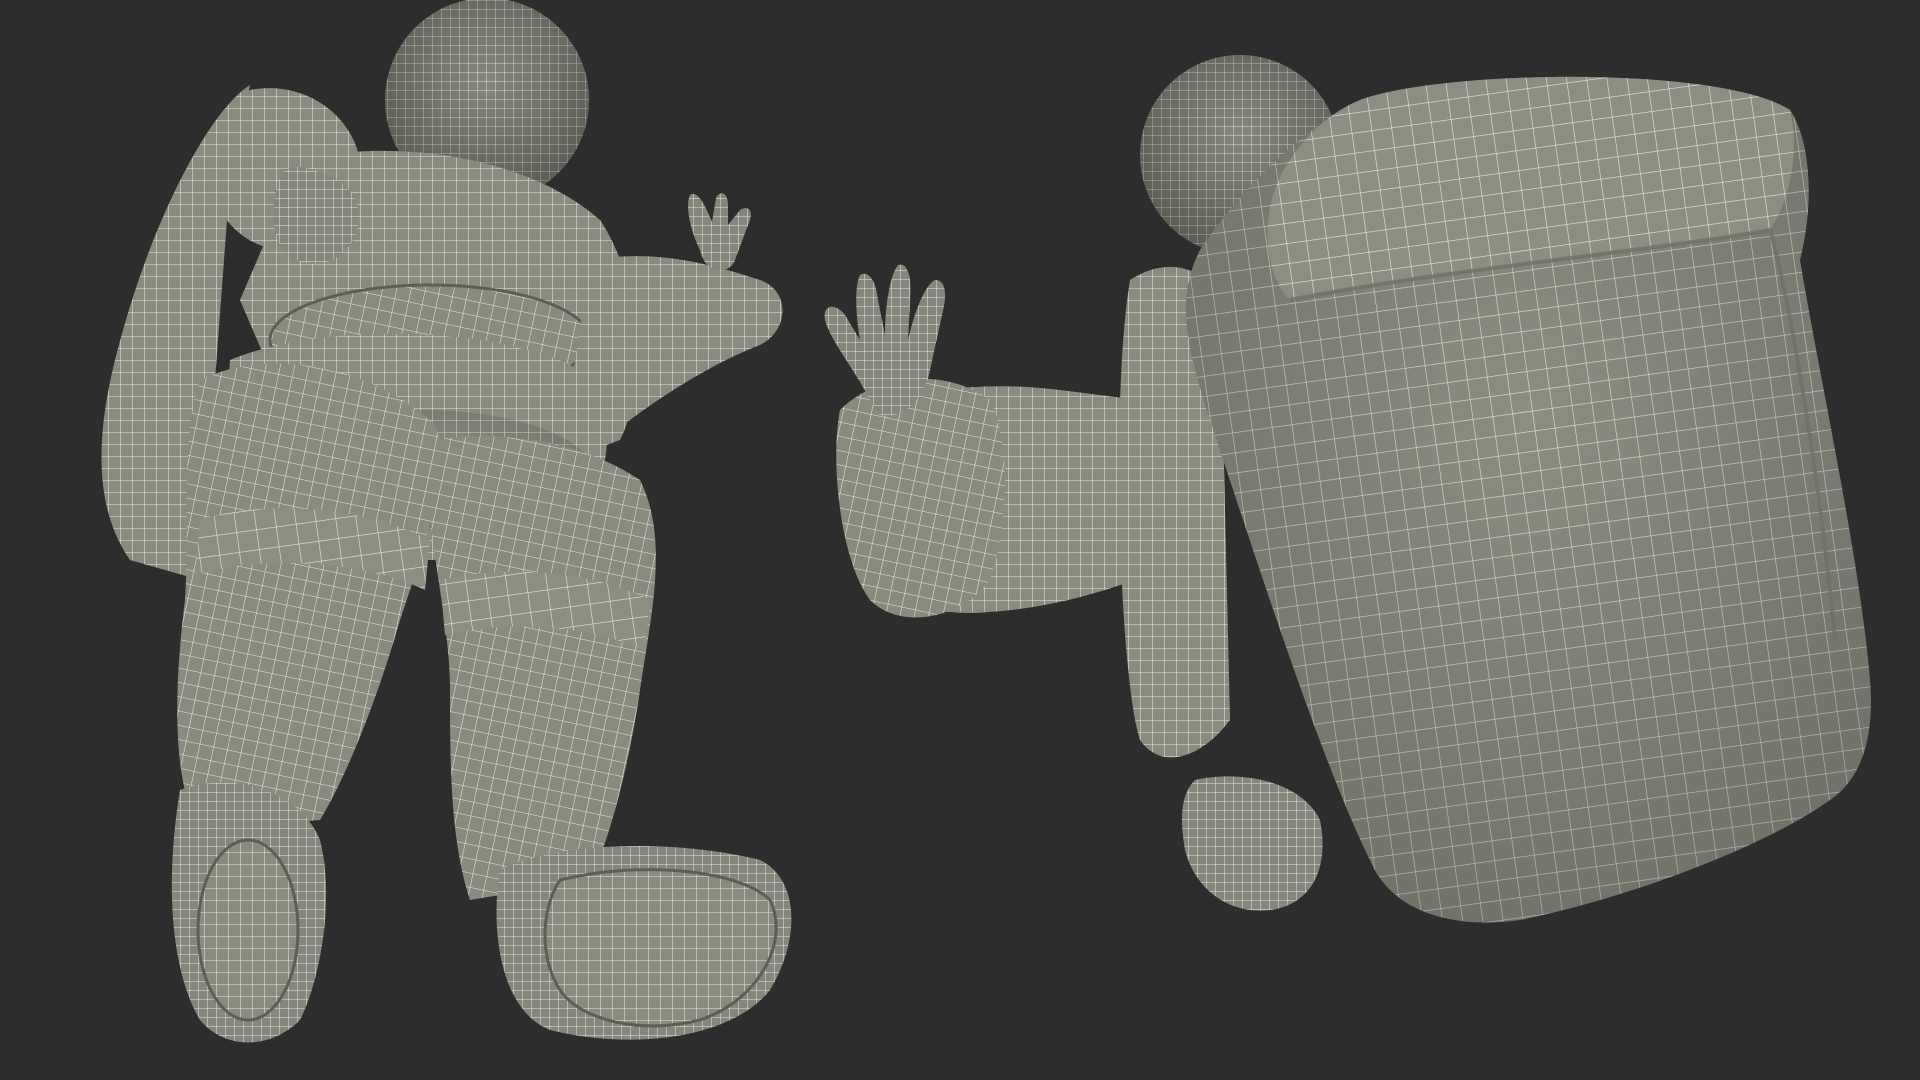 This screenshot has width=1920, height=1080. What do you see at coordinates (1252, 843) in the screenshot?
I see `lower-boot` at bounding box center [1252, 843].